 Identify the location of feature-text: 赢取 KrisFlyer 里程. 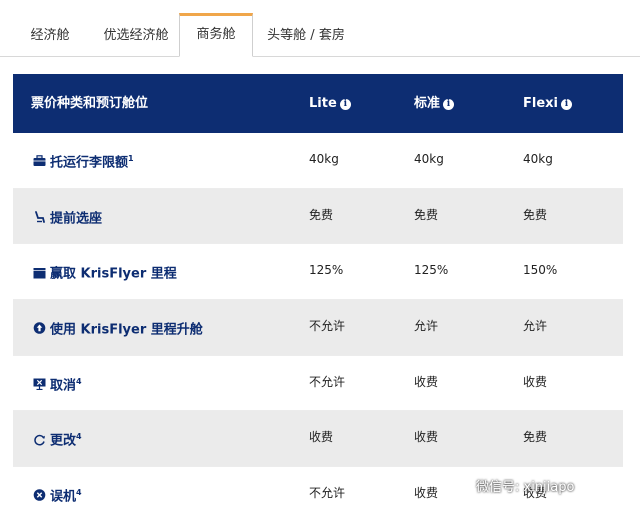
(113, 274).